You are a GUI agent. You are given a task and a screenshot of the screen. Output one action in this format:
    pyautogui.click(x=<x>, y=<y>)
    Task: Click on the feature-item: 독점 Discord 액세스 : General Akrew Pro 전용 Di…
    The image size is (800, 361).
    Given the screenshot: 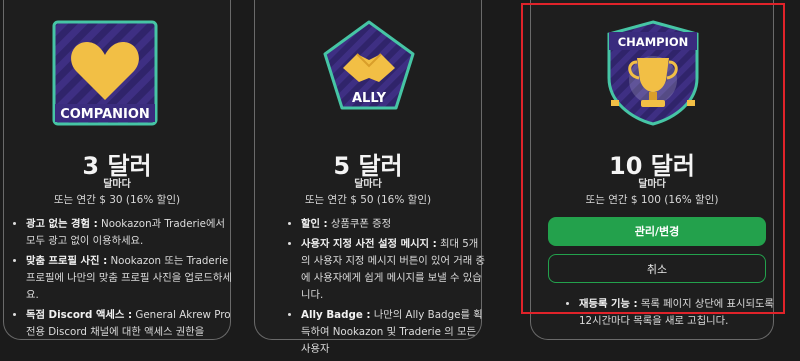 What is the action you would take?
    pyautogui.click(x=129, y=324)
    